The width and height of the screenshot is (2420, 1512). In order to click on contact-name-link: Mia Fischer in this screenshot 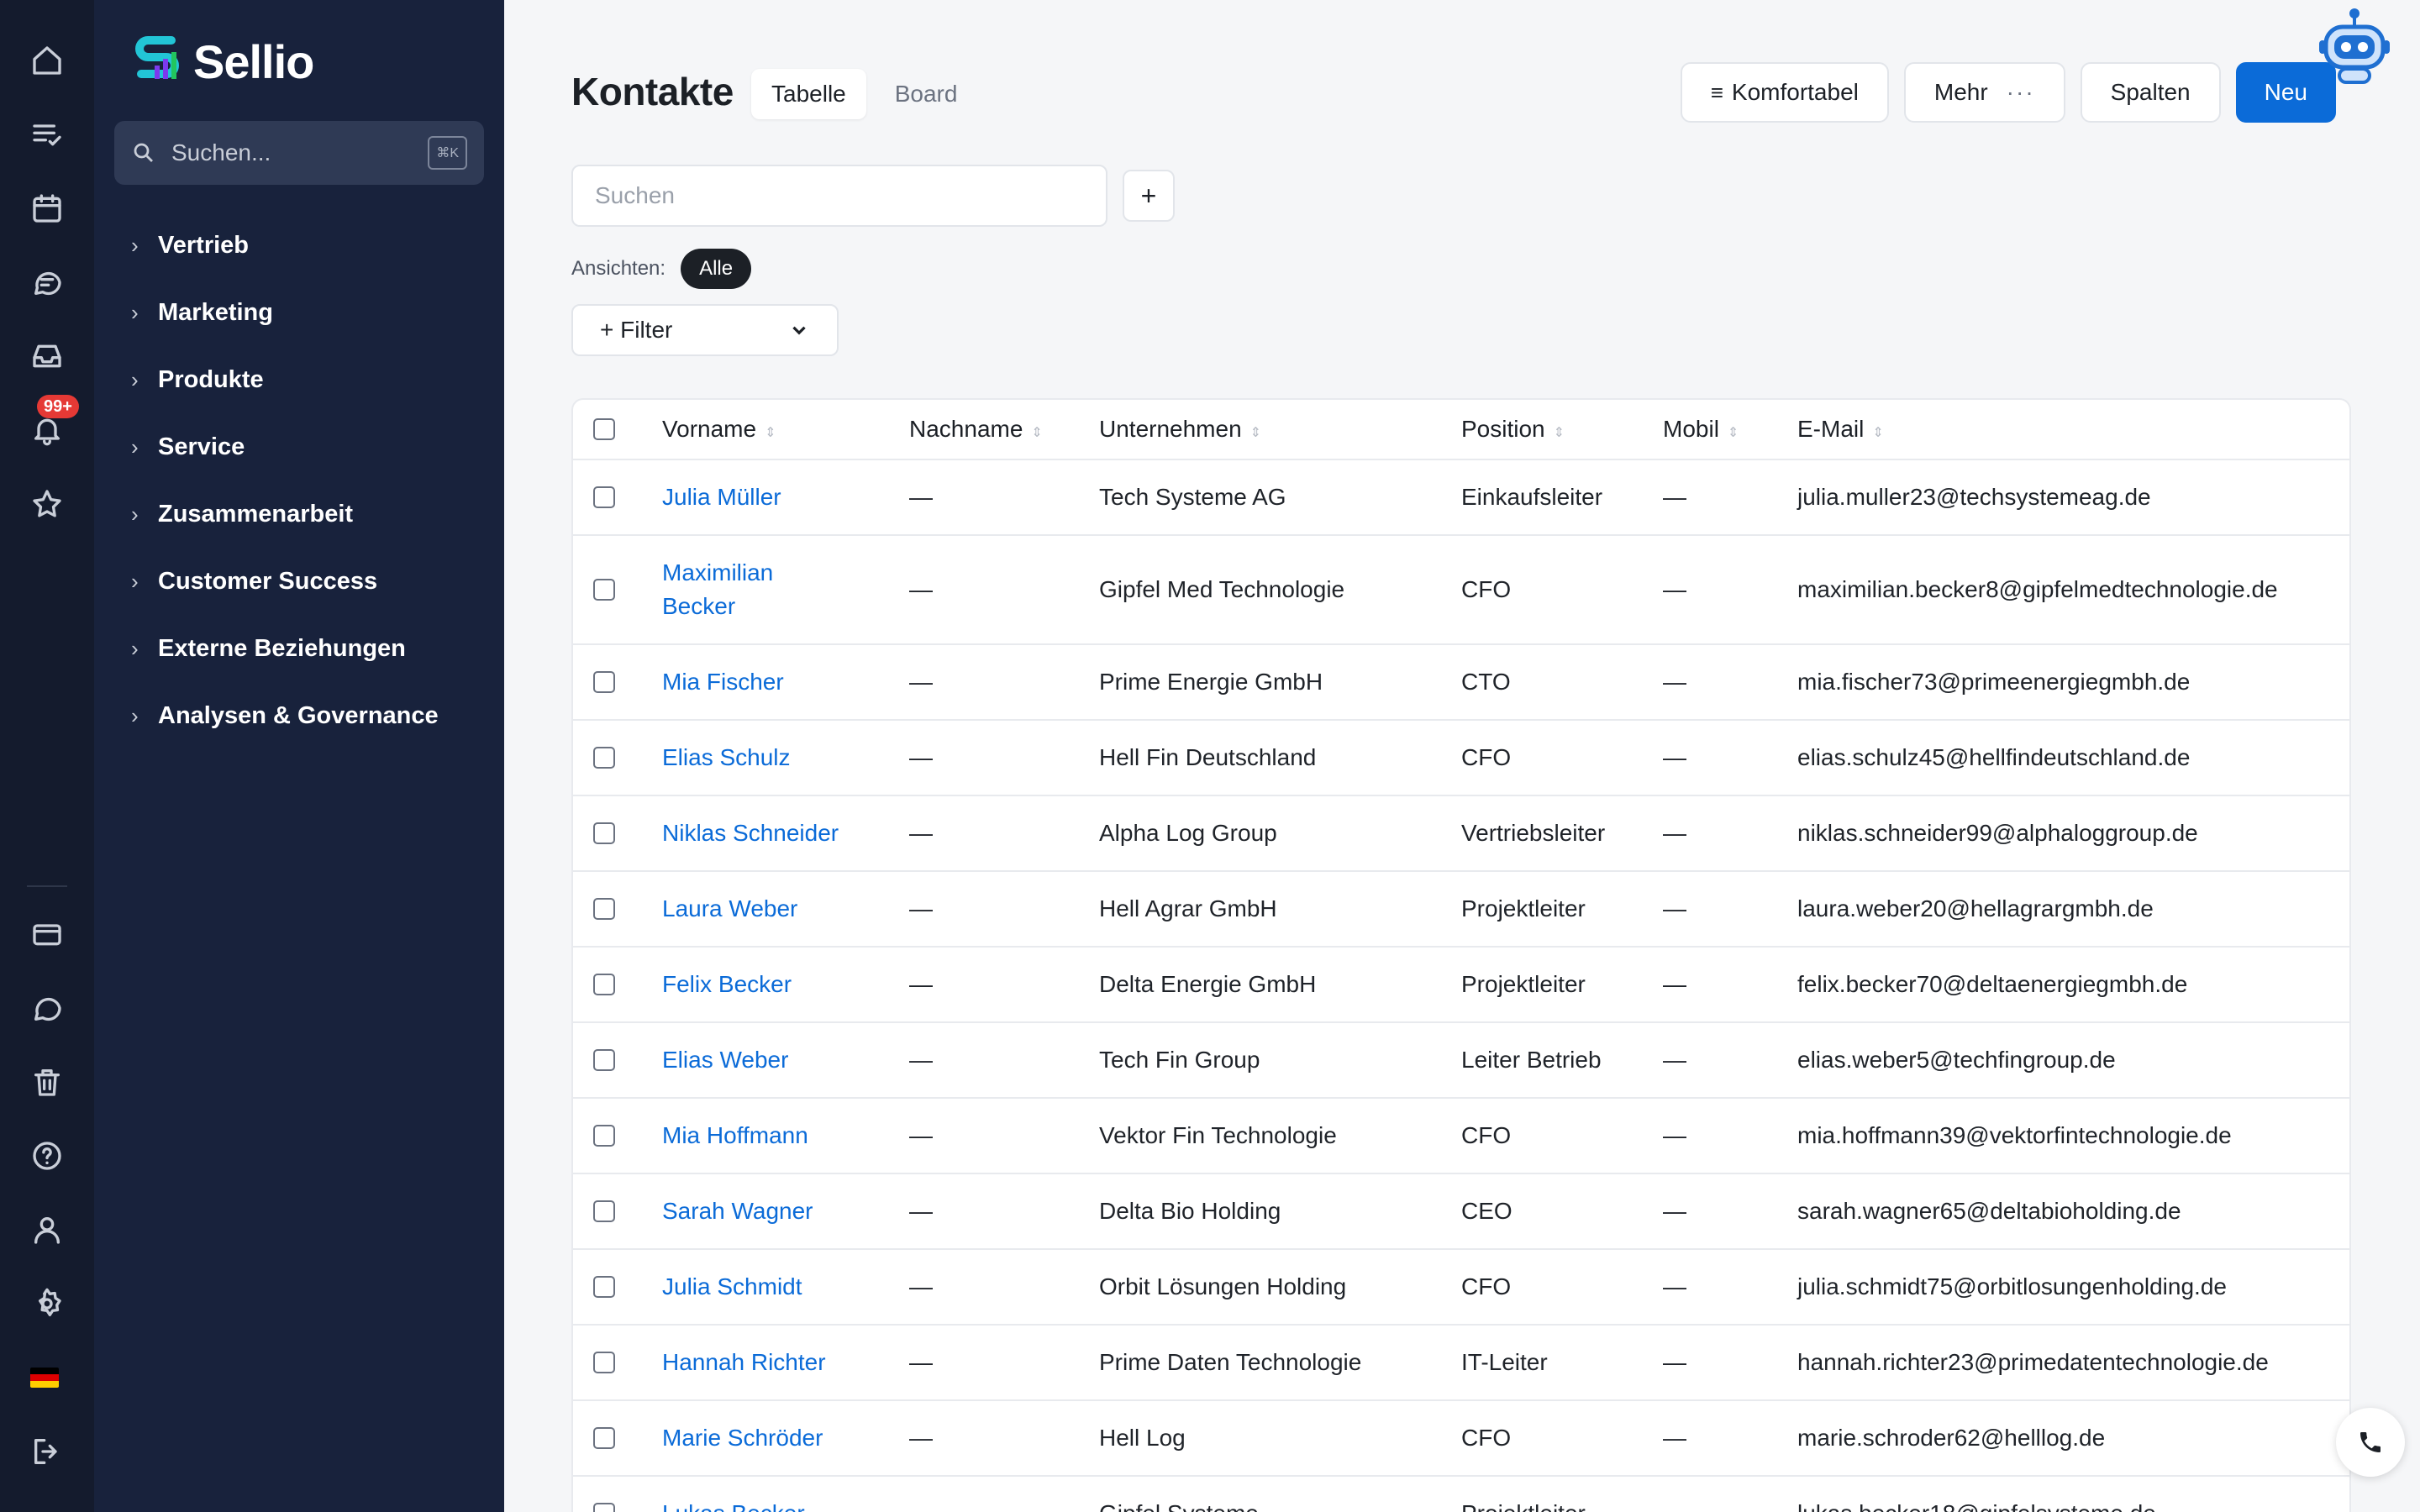, I will do `click(785, 682)`.